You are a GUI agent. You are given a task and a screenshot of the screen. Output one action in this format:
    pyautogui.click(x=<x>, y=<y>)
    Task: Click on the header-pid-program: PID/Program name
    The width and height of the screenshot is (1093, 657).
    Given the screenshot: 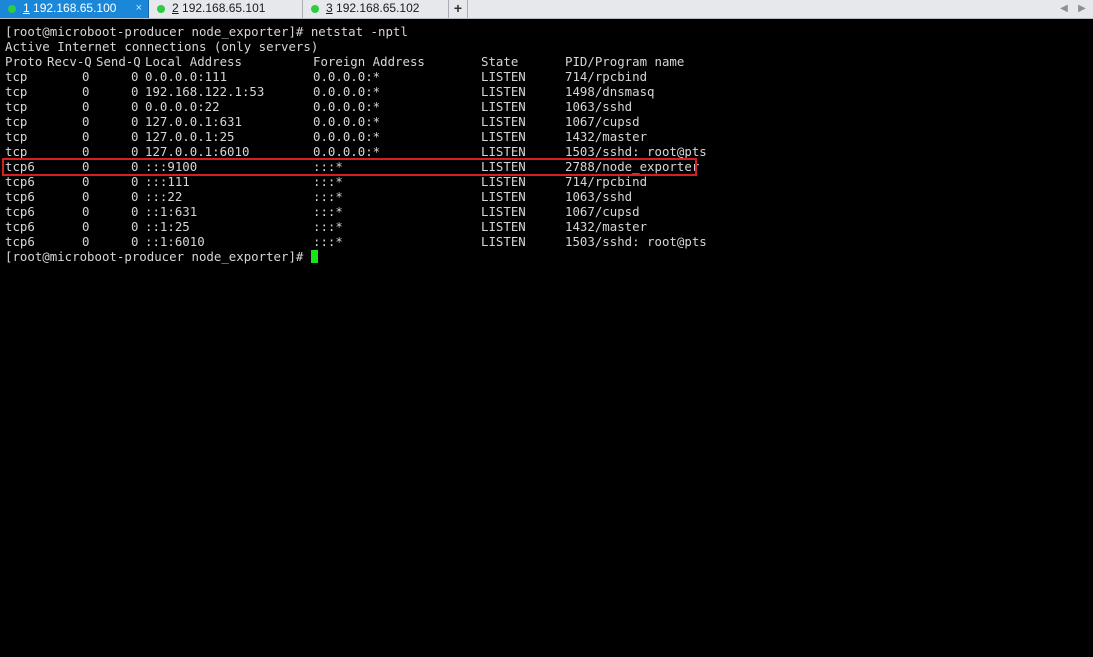 What is the action you would take?
    pyautogui.click(x=625, y=61)
    